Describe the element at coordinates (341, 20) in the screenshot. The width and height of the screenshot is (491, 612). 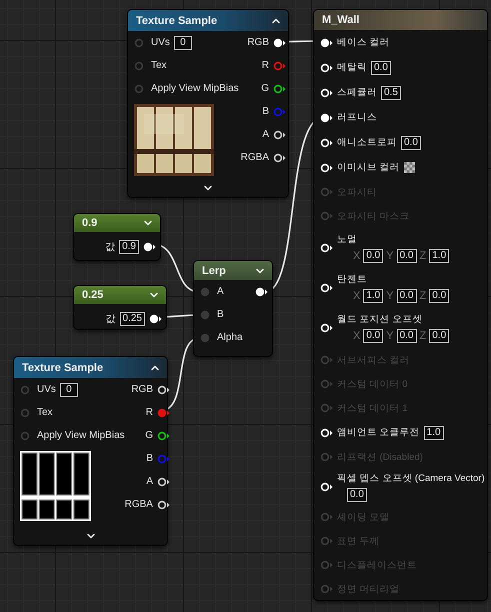
I see `node-title: M_Wall` at that location.